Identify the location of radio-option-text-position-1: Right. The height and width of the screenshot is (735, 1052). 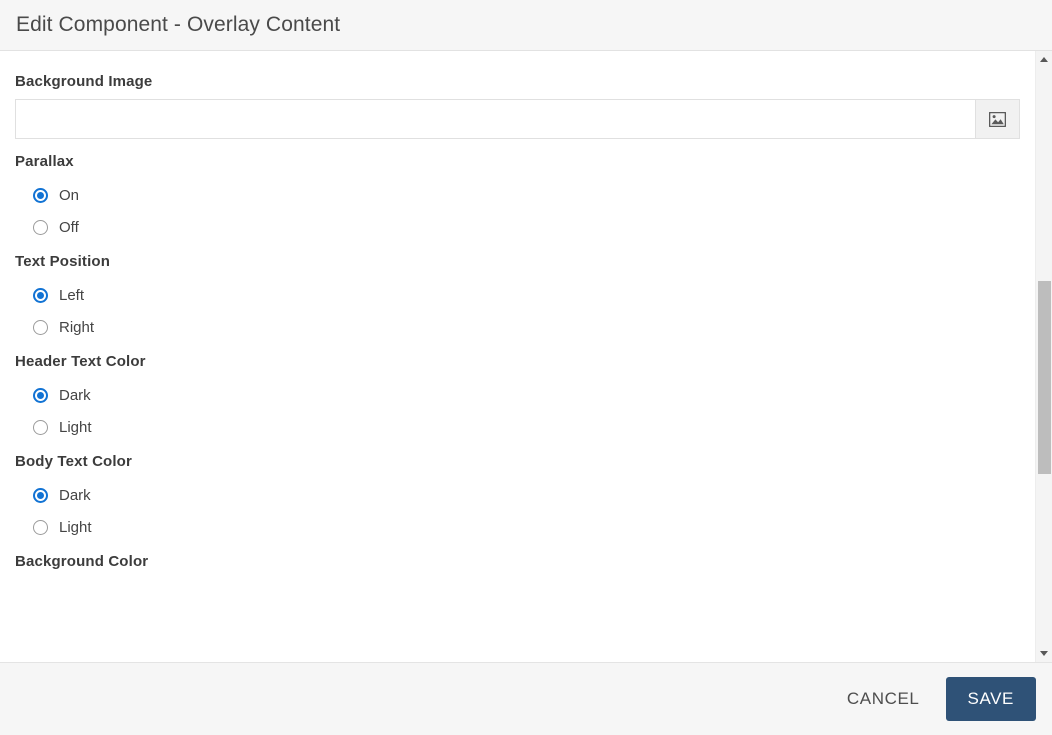
(517, 327).